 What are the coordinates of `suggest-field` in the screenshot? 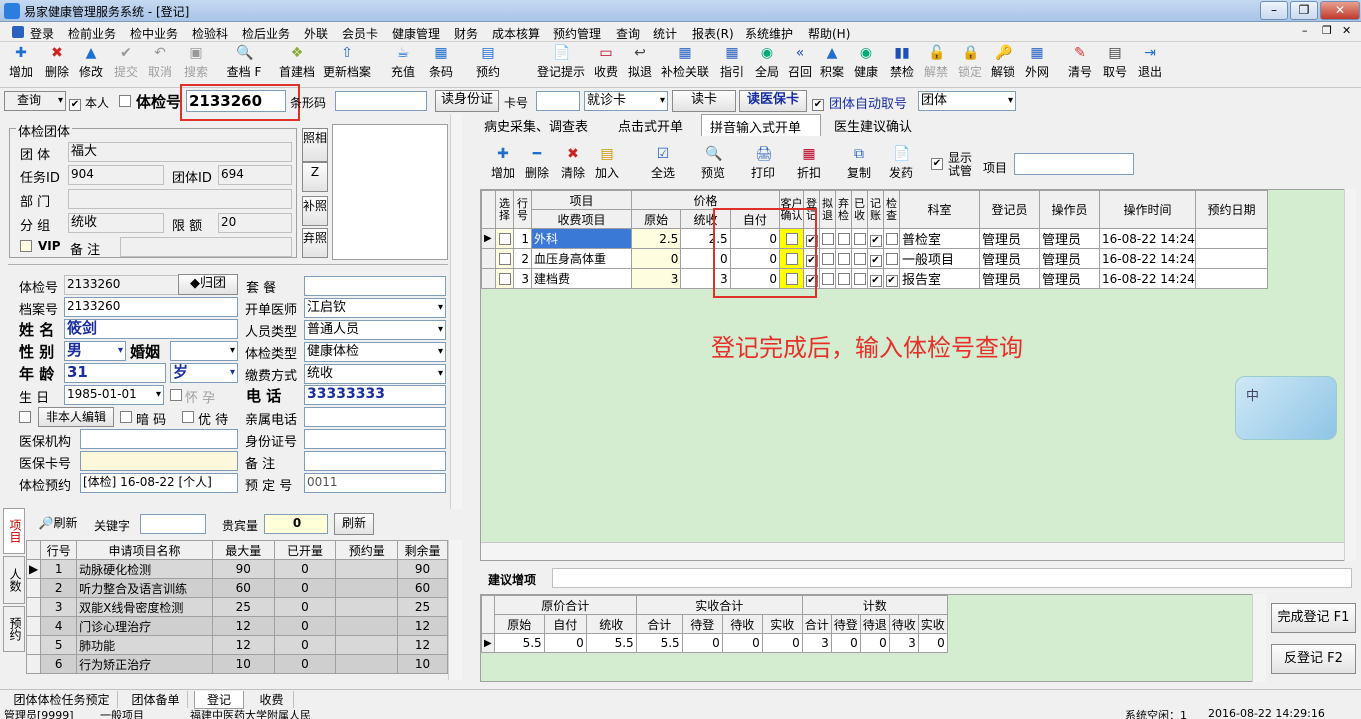 It's located at (952, 578).